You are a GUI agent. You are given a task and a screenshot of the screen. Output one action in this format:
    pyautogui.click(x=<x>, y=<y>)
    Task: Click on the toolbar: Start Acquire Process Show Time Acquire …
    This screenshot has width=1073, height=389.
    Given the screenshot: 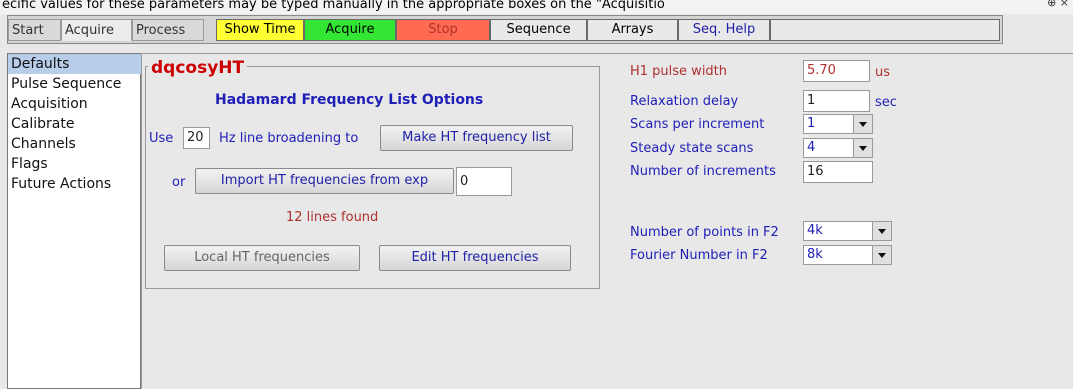 What is the action you would take?
    pyautogui.click(x=505, y=29)
    